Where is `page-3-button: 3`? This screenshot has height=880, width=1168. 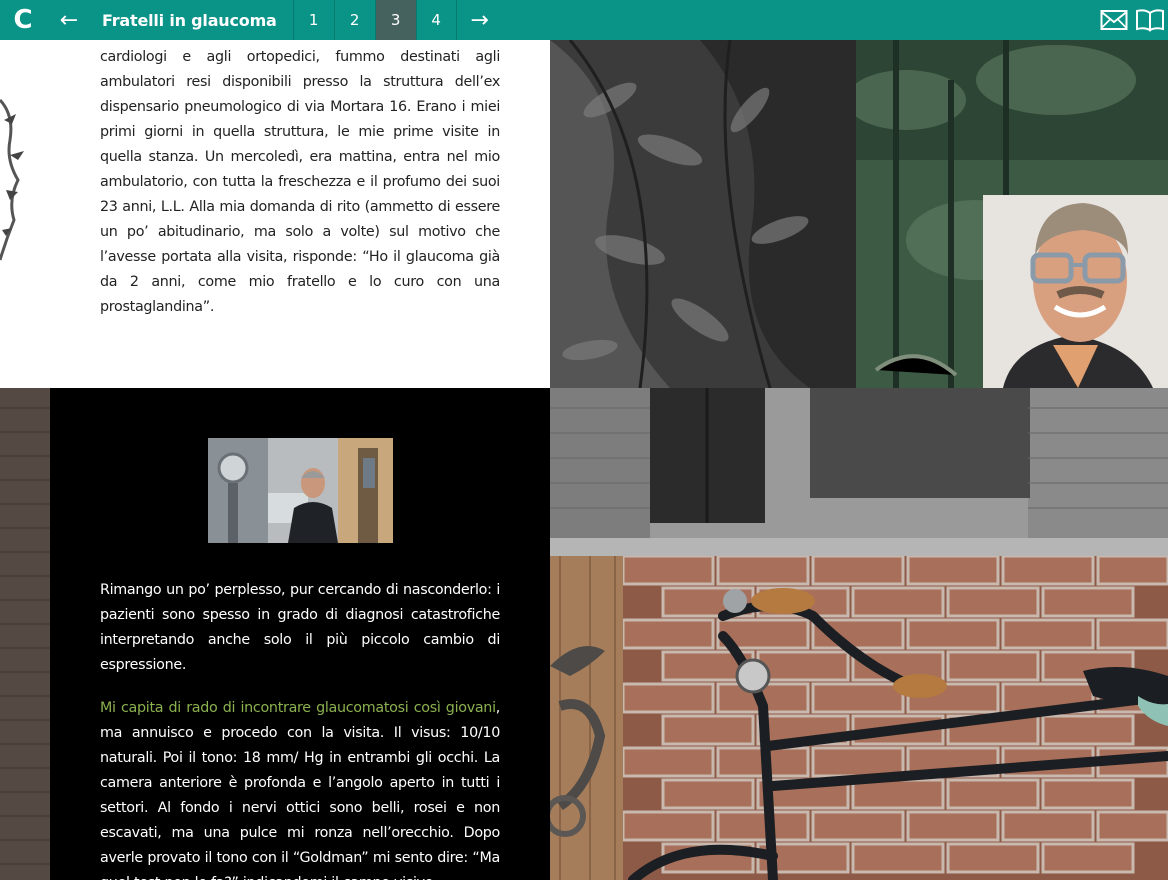 page-3-button: 3 is located at coordinates (395, 20).